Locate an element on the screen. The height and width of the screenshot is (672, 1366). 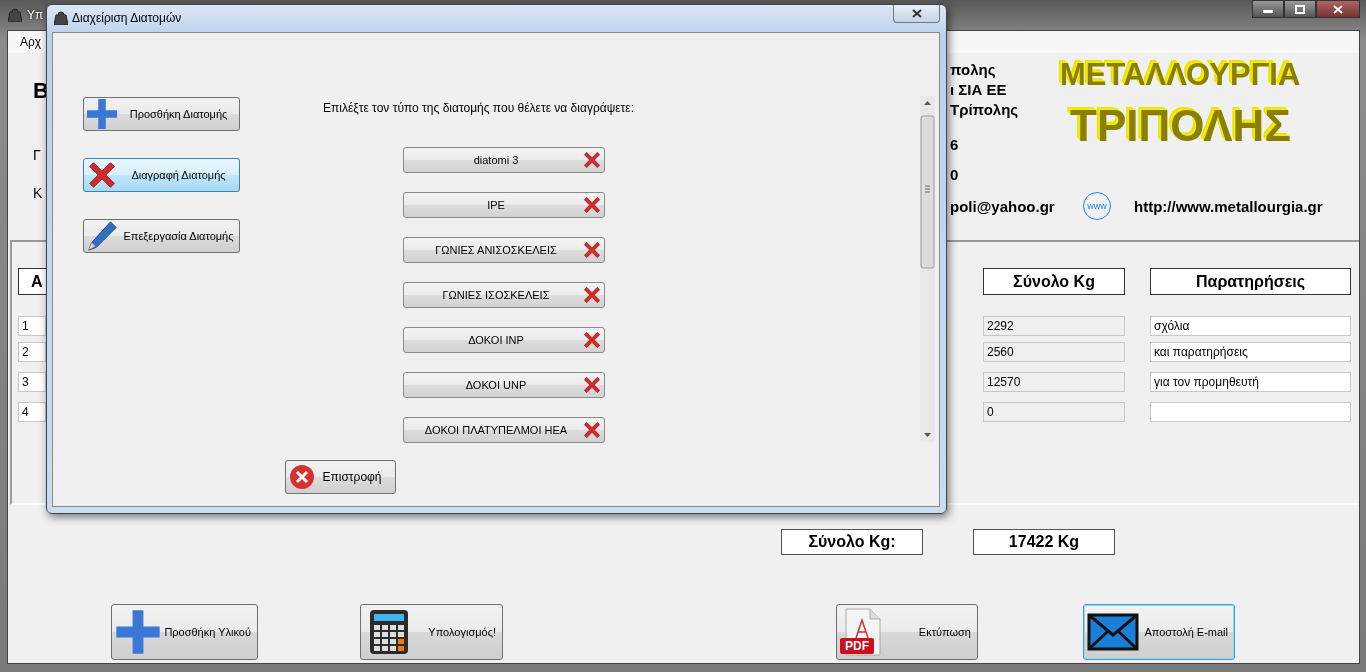
company-info: 0 is located at coordinates (954, 175).